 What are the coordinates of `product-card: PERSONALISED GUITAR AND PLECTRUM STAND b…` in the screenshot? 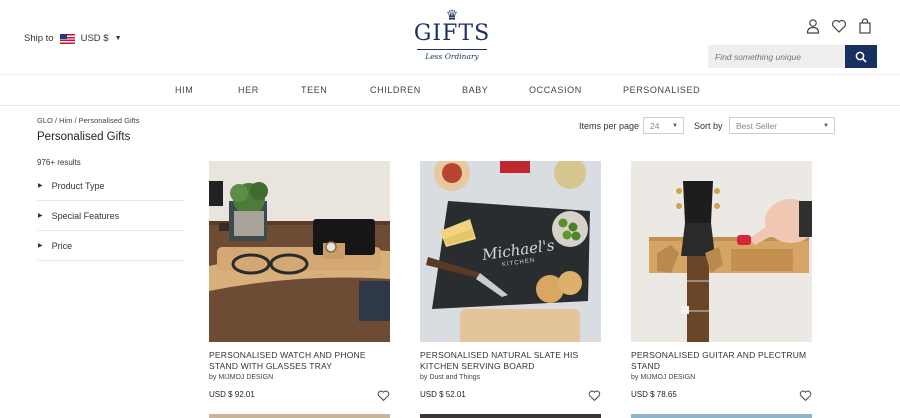 It's located at (721, 281).